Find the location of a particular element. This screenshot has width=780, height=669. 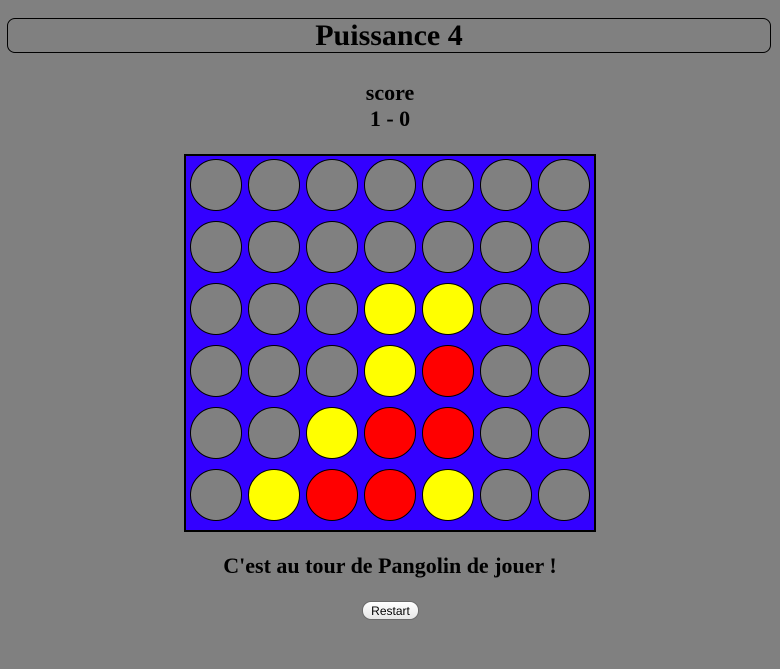

restart-button: Restart is located at coordinates (390, 610).